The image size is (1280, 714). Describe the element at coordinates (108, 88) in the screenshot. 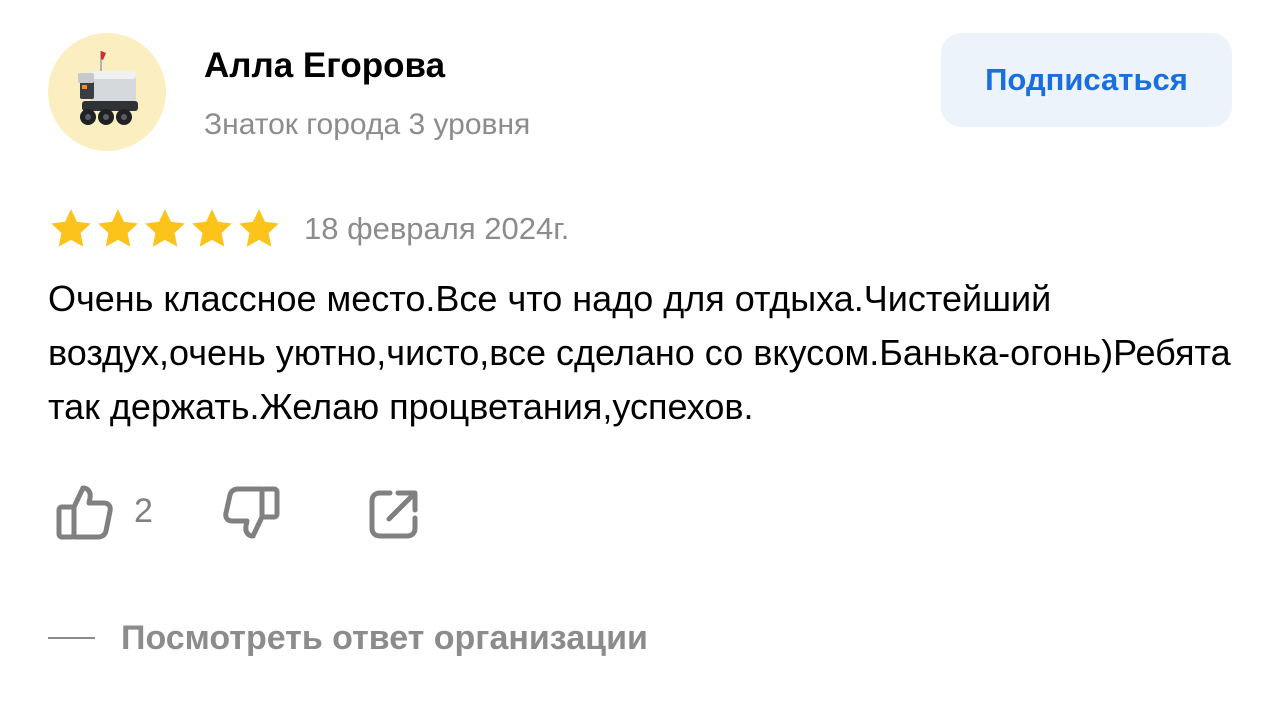

I see `delivery-robot-icon` at that location.